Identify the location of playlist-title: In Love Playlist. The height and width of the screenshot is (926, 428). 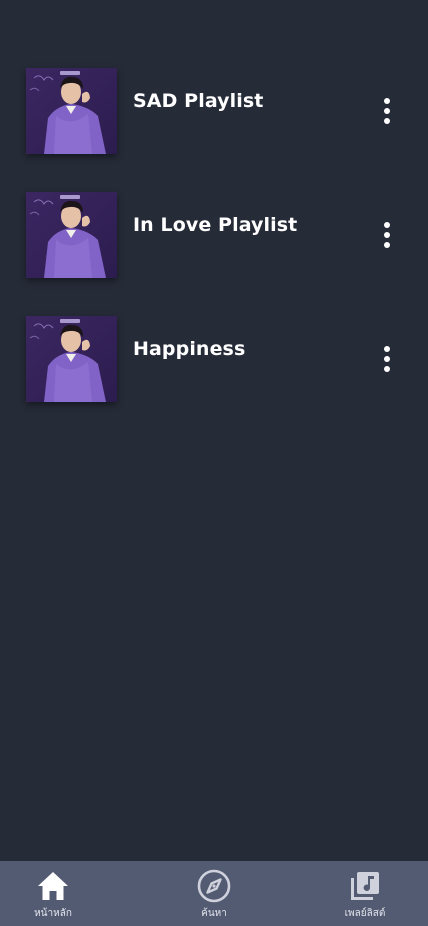
(215, 225).